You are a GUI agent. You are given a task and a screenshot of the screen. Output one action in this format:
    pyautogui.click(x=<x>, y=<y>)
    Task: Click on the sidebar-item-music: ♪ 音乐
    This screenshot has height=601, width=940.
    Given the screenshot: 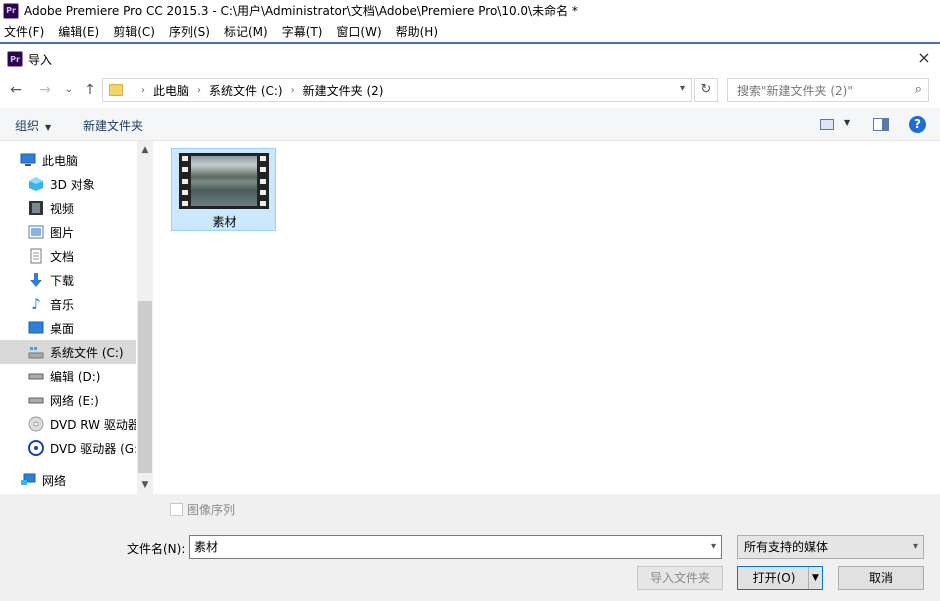 What is the action you would take?
    pyautogui.click(x=68, y=304)
    